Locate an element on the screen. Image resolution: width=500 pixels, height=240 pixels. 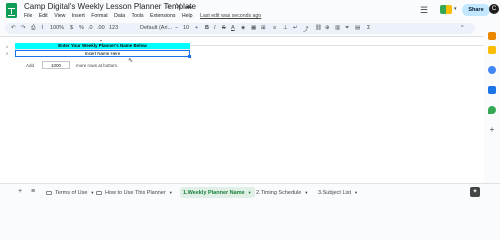
move-icon: ⇲ is located at coordinates (178, 6).